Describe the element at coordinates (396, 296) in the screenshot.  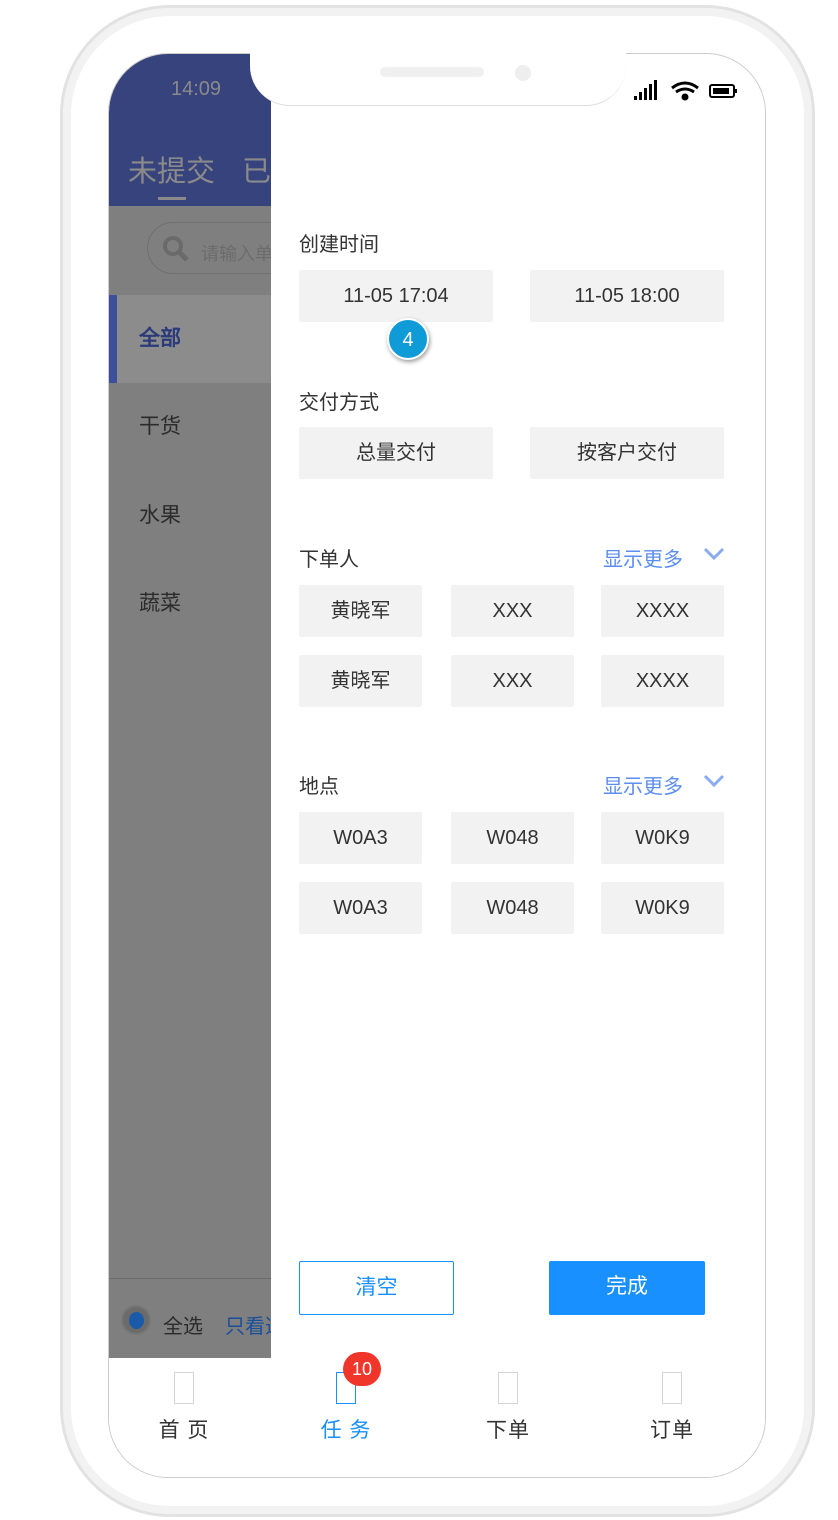
I see `start-time-field: 11-05 17:04` at that location.